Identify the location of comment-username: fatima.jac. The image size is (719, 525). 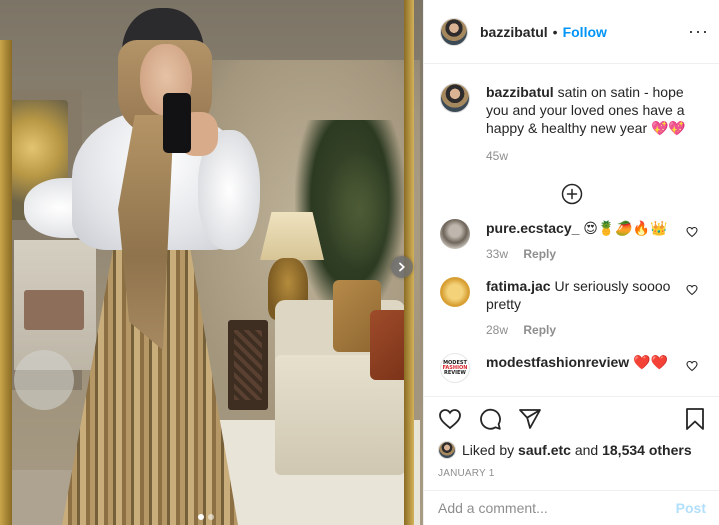
(518, 286).